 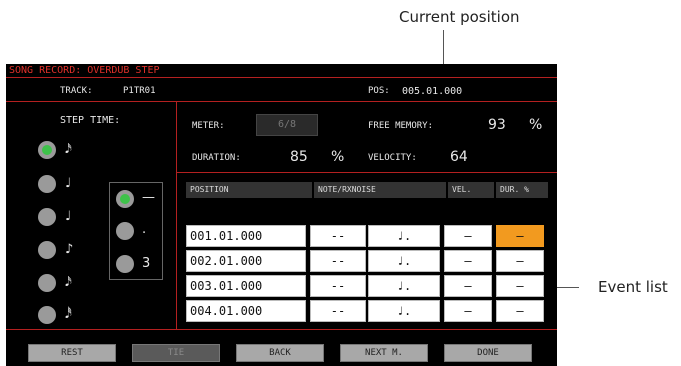 I want to click on modifier-label-triplet: 3, so click(x=146, y=263).